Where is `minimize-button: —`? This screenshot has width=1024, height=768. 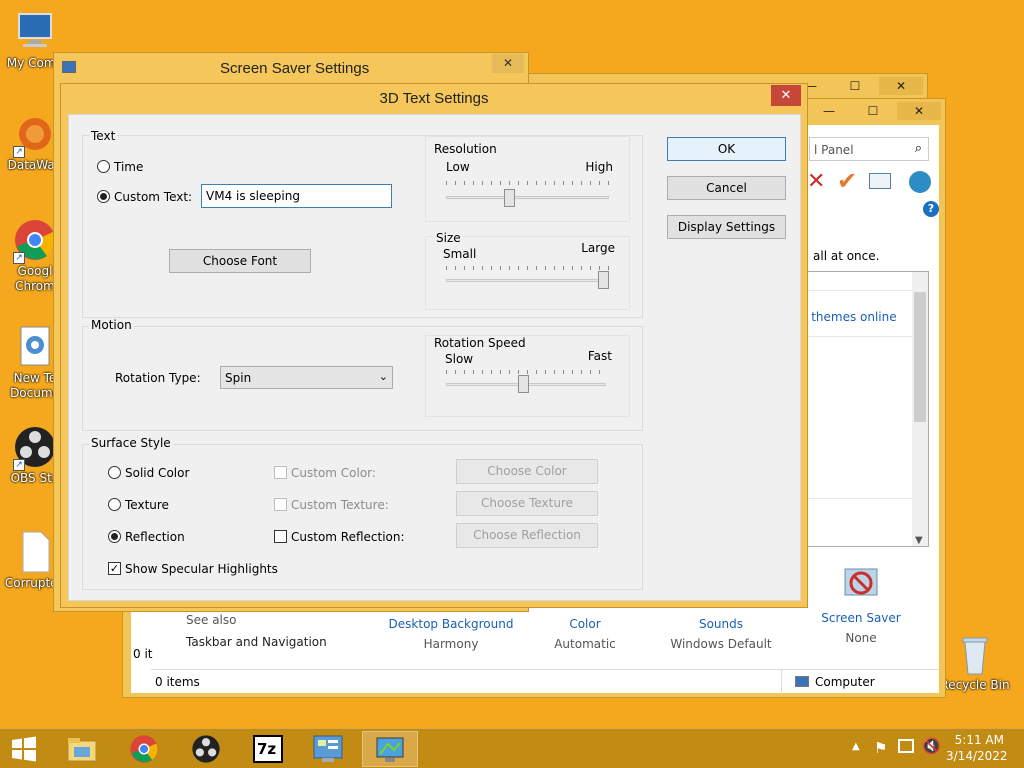 minimize-button: — is located at coordinates (829, 111).